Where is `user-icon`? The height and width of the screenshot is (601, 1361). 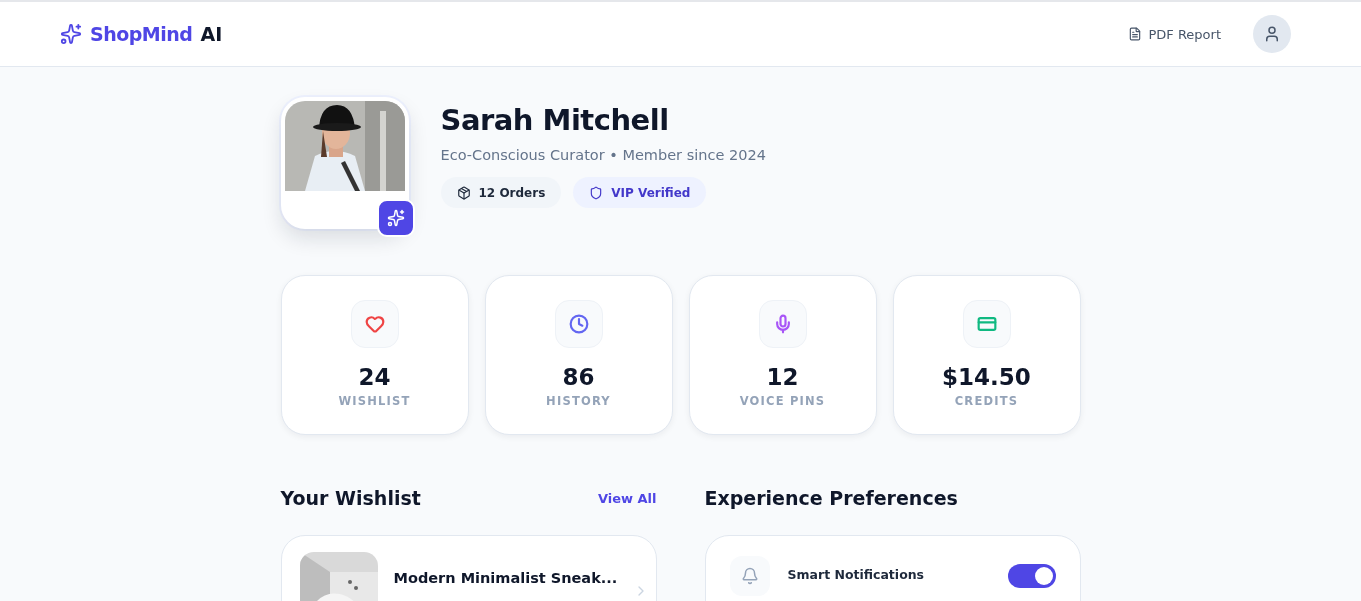
user-icon is located at coordinates (1272, 34).